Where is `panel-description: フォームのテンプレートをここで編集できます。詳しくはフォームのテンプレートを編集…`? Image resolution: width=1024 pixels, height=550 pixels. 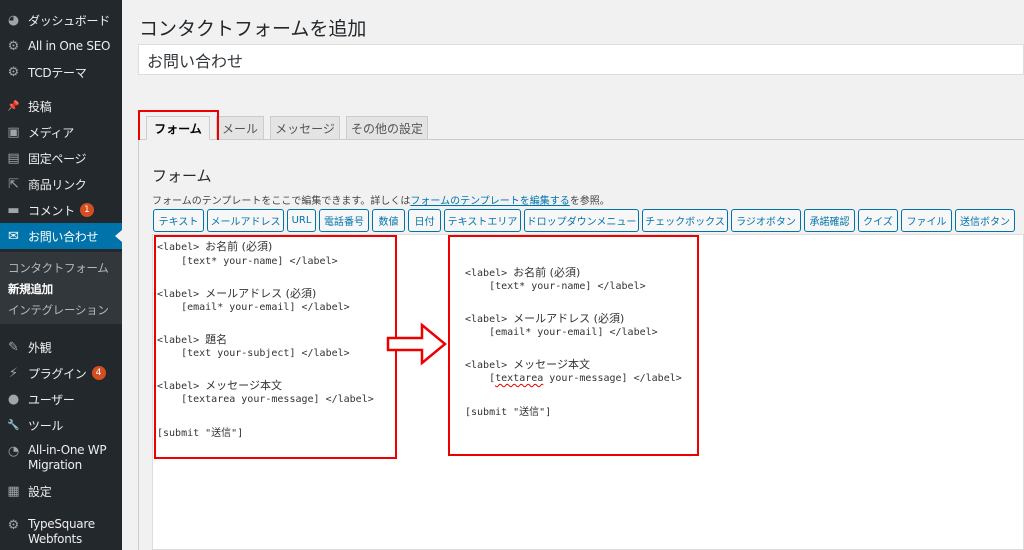
panel-description: フォームのテンプレートをここで編集できます。詳しくはフォームのテンプレートを編集… is located at coordinates (381, 199).